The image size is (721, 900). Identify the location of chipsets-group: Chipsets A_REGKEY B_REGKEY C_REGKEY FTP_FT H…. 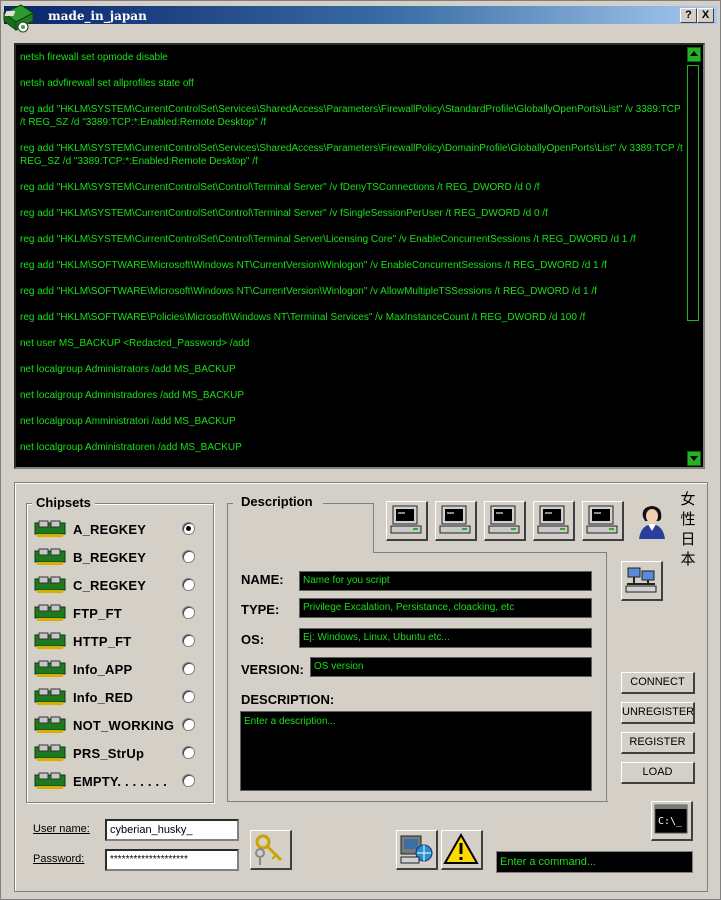
(120, 649).